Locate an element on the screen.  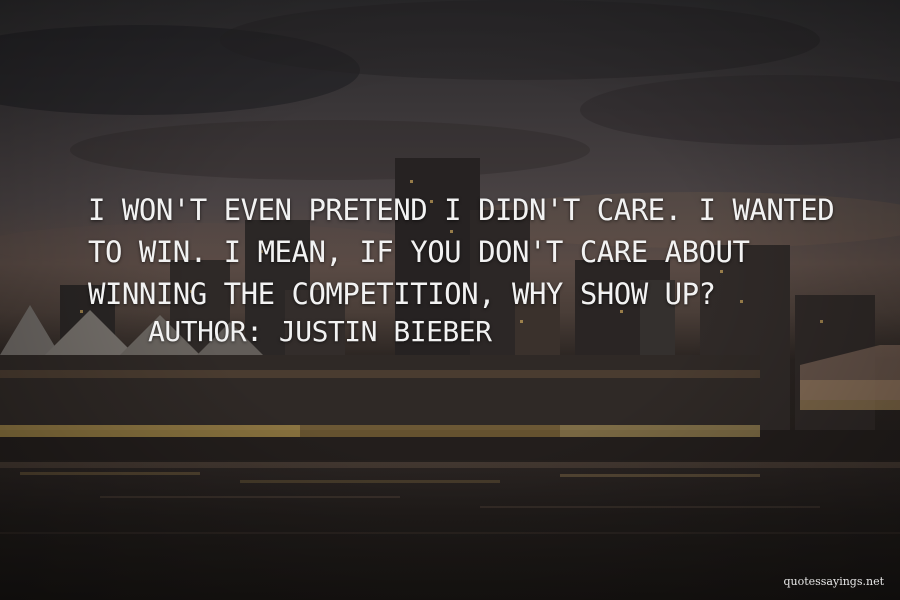
quote-author: Author: Justin Bieber is located at coordinates (320, 332).